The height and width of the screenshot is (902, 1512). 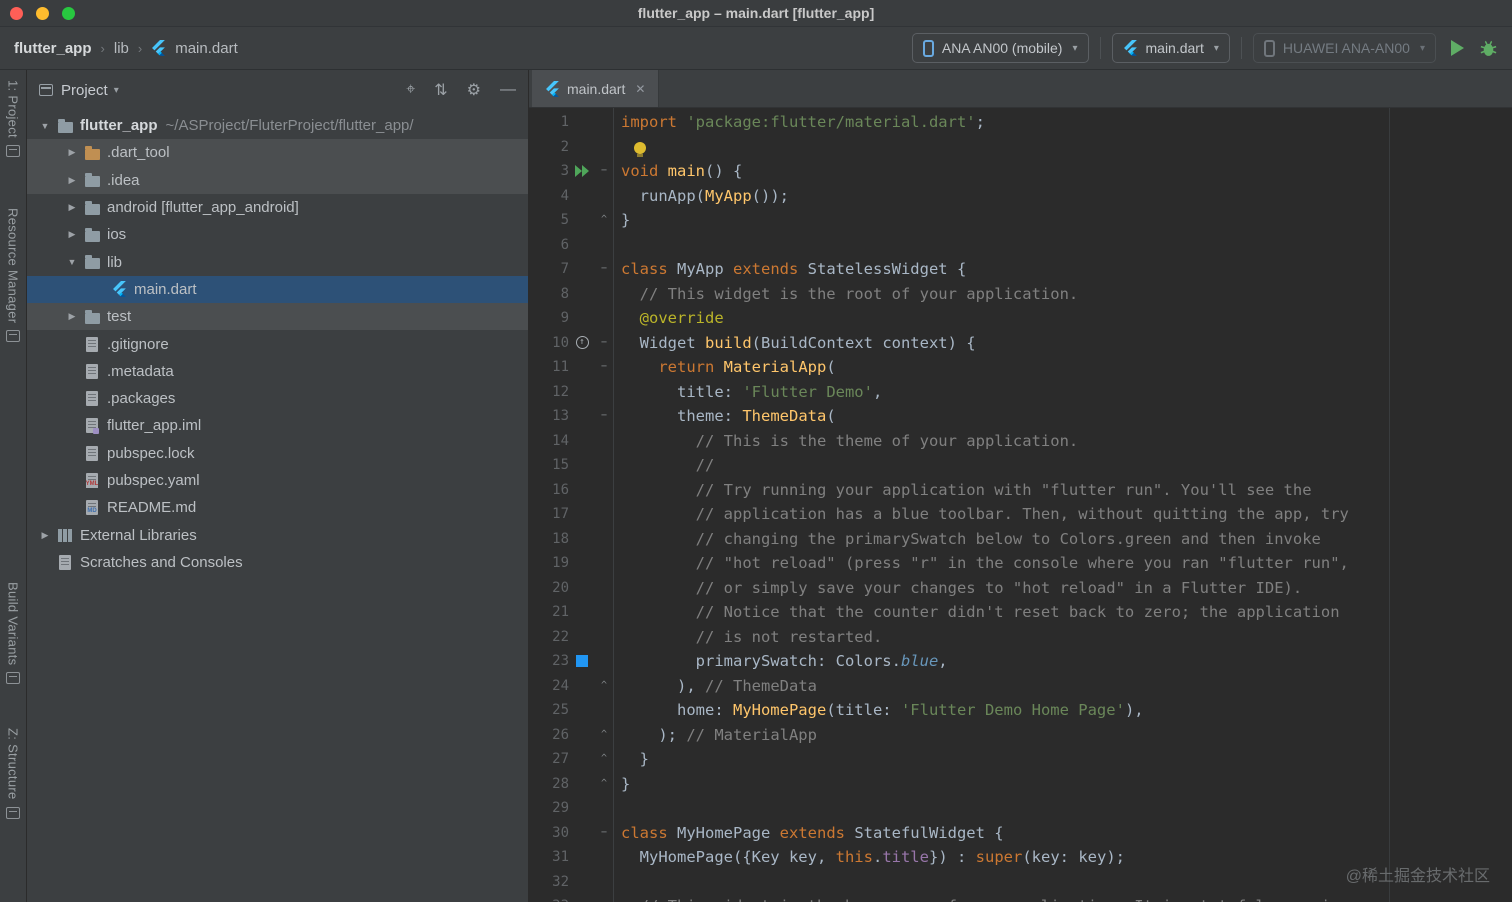 What do you see at coordinates (42, 13) in the screenshot?
I see `minimize-window-button` at bounding box center [42, 13].